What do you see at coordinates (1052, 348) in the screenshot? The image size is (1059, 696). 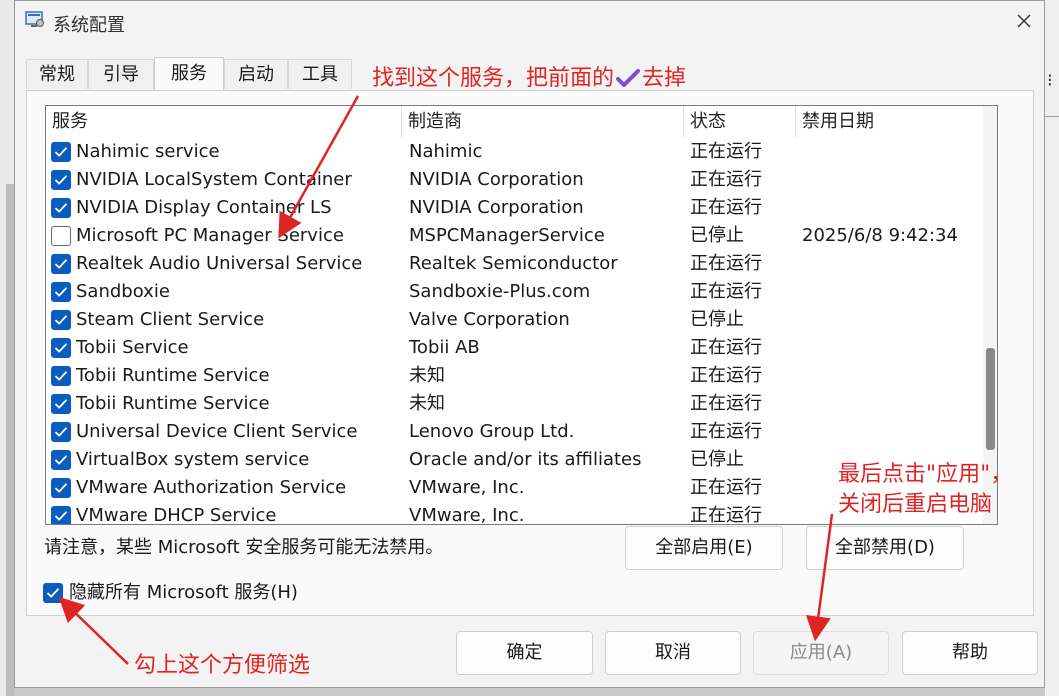 I see `background-right: ⁝` at bounding box center [1052, 348].